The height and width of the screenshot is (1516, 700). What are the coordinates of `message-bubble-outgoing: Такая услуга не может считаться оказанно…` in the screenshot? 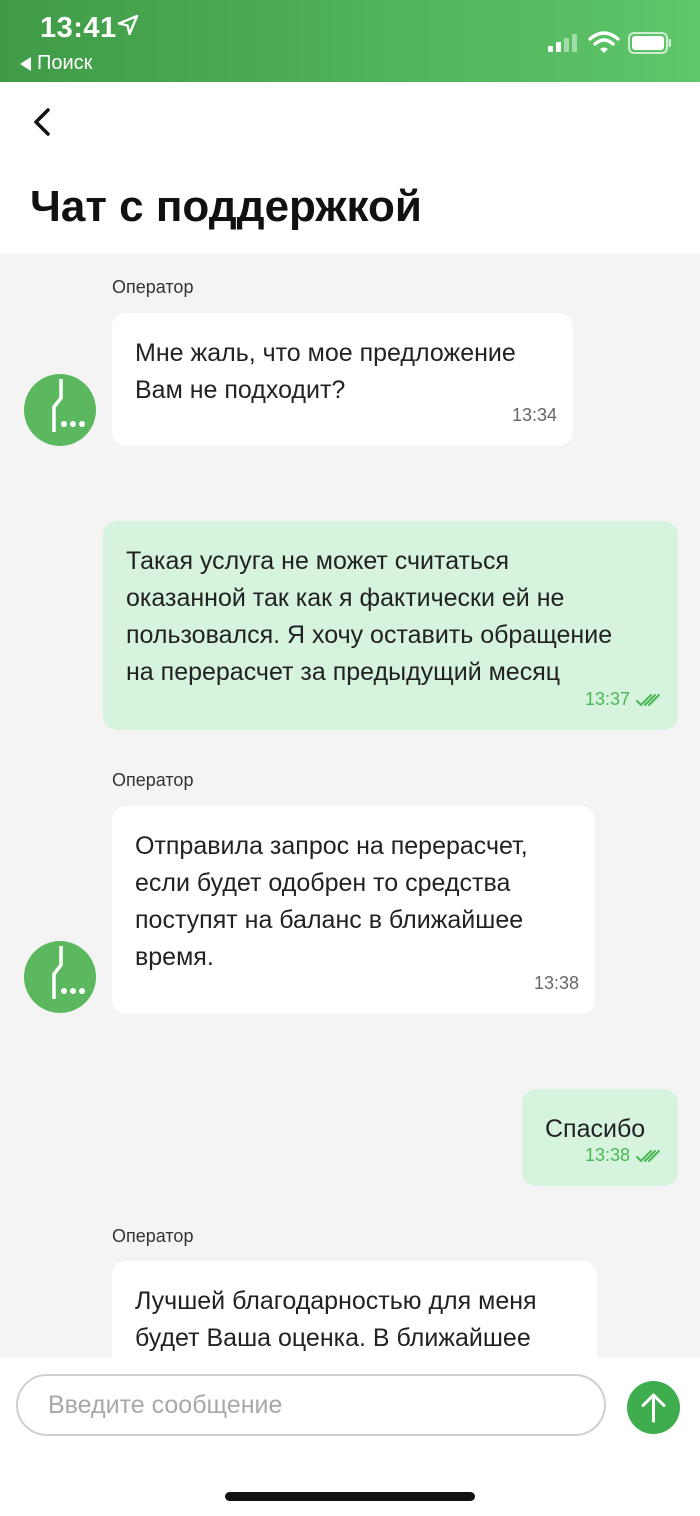 It's located at (390, 625).